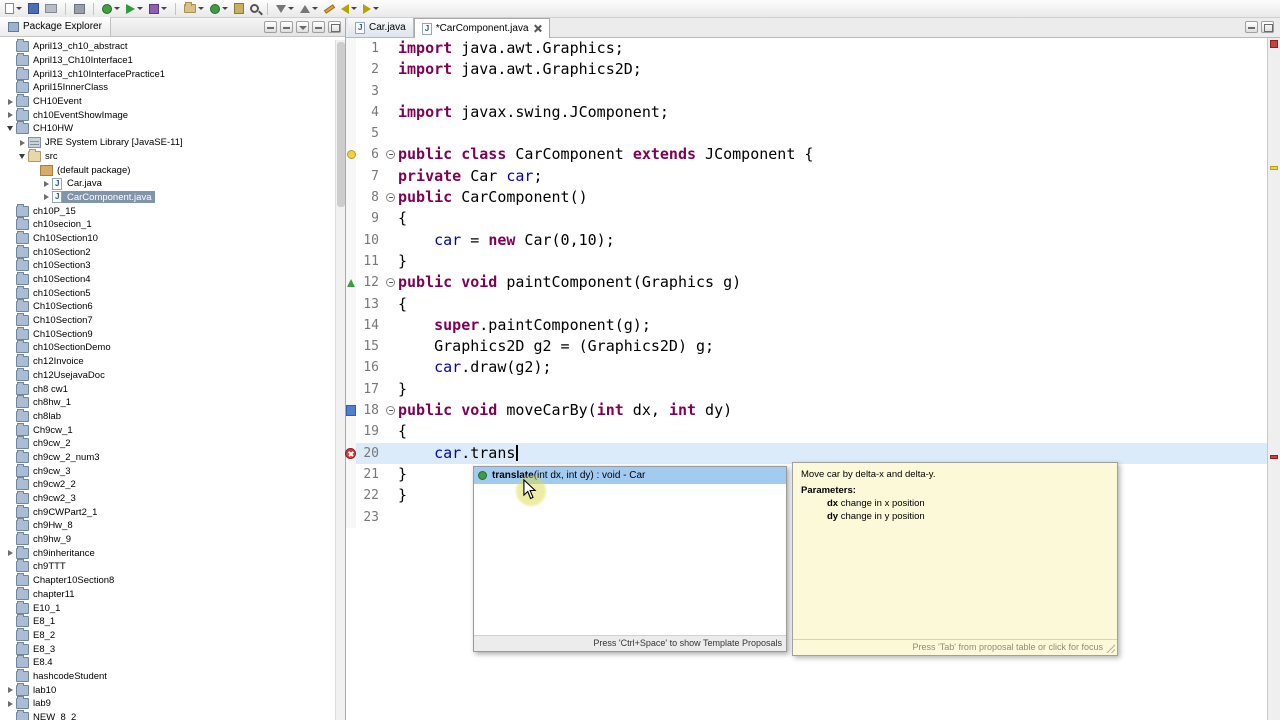  Describe the element at coordinates (172, 580) in the screenshot. I see `tree-item: Chapter10Section8` at that location.